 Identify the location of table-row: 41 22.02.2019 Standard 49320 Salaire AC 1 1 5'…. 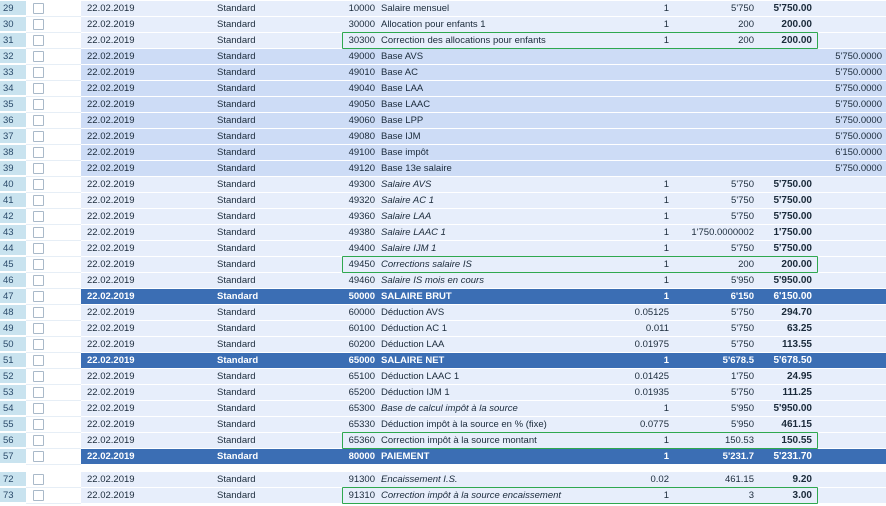
(443, 201).